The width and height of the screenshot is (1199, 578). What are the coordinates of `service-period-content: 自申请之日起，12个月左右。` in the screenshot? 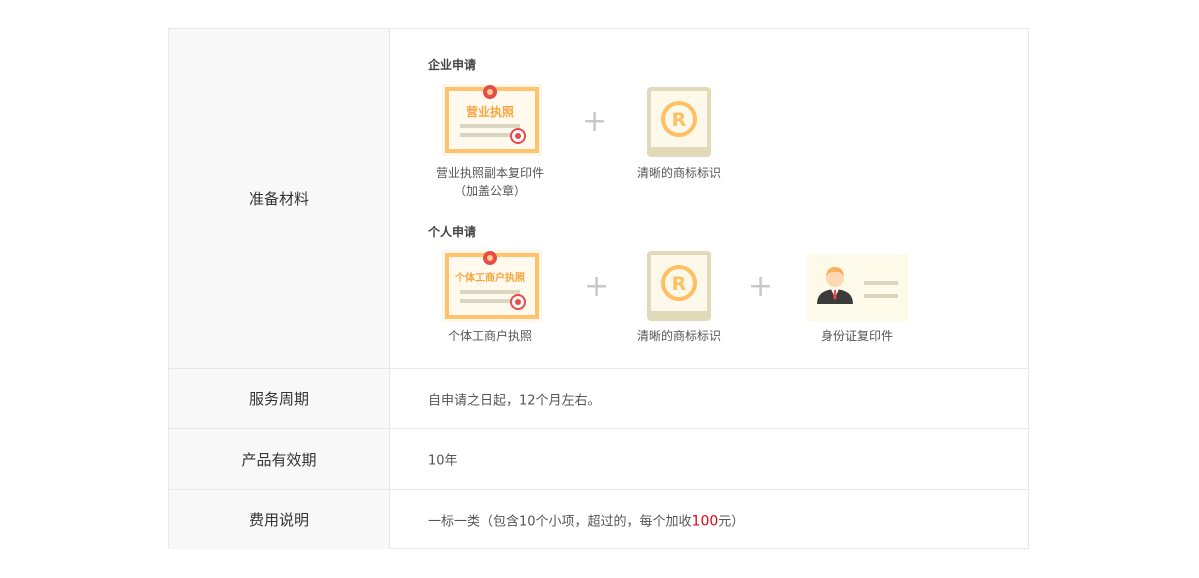 It's located at (709, 398).